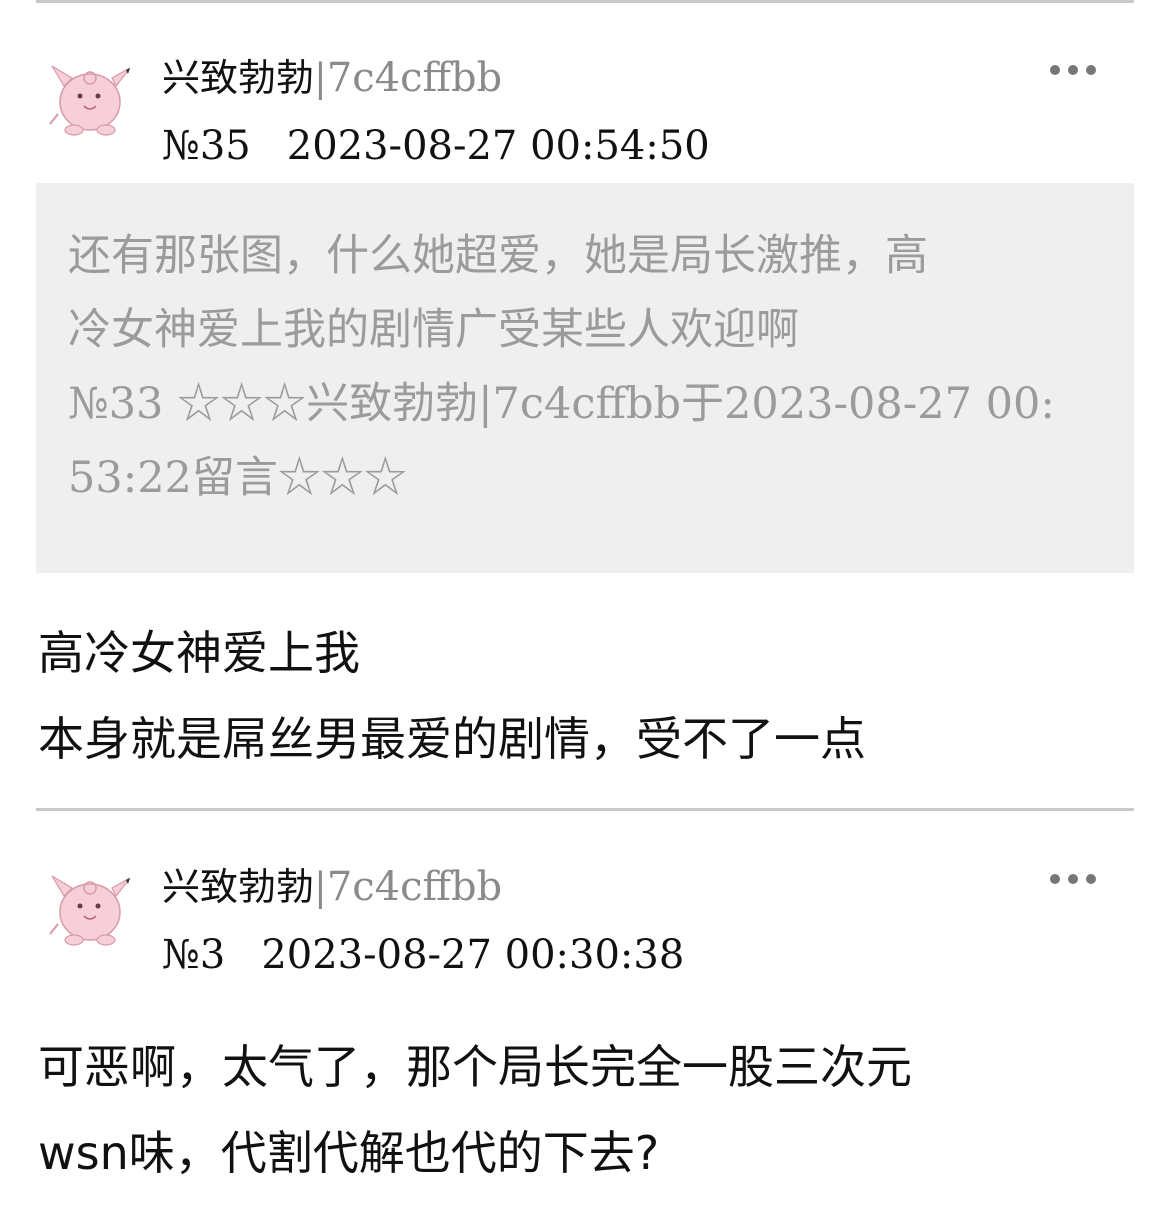 This screenshot has width=1170, height=1225. I want to click on post-body-line: wsn味，代割代解也代的下去?, so click(349, 1153).